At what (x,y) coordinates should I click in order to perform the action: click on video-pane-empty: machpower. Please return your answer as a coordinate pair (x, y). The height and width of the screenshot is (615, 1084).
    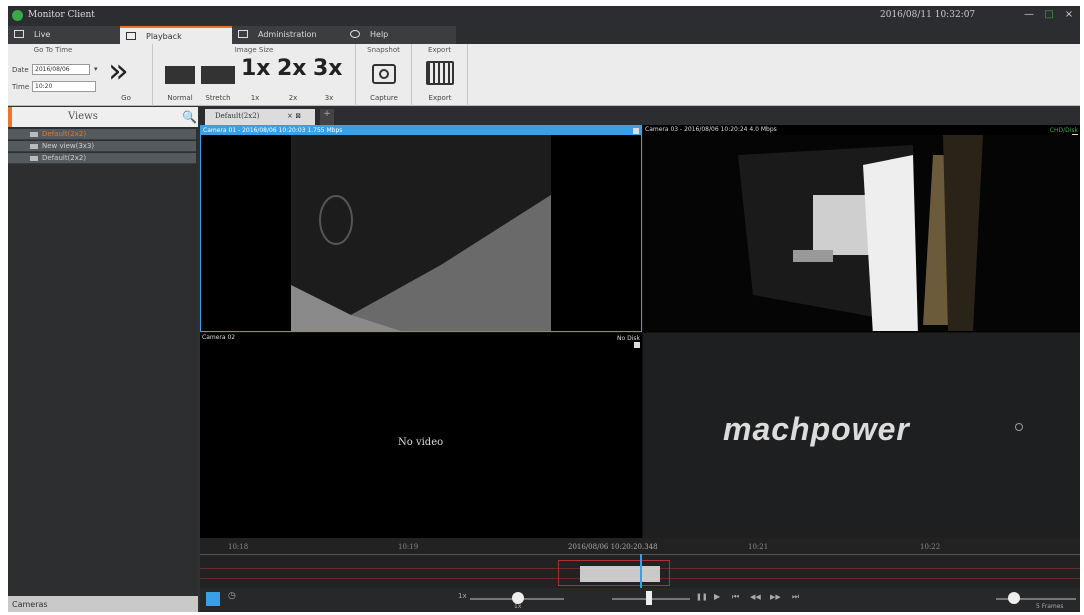
    Looking at the image, I should click on (861, 435).